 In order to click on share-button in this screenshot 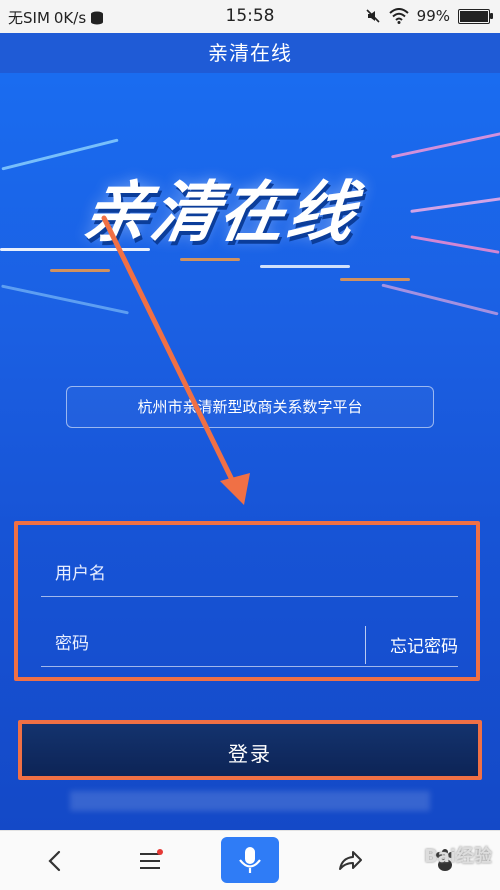, I will do `click(350, 861)`.